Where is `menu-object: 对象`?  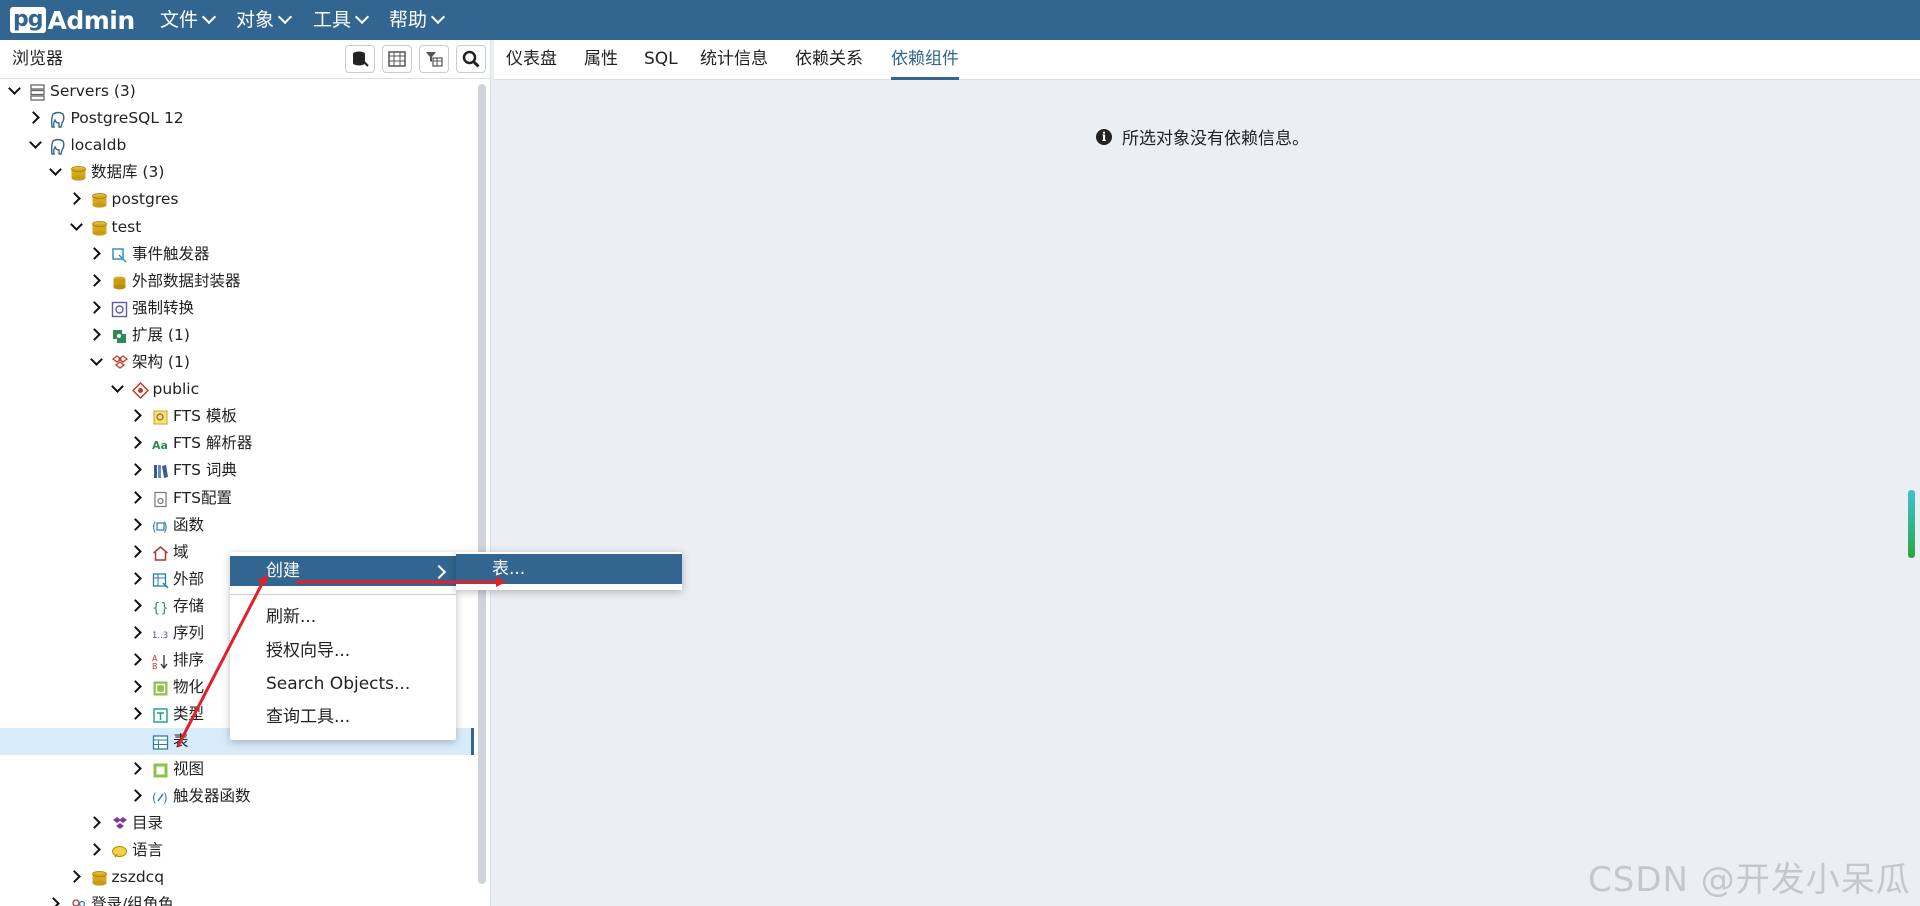 menu-object: 对象 is located at coordinates (264, 20).